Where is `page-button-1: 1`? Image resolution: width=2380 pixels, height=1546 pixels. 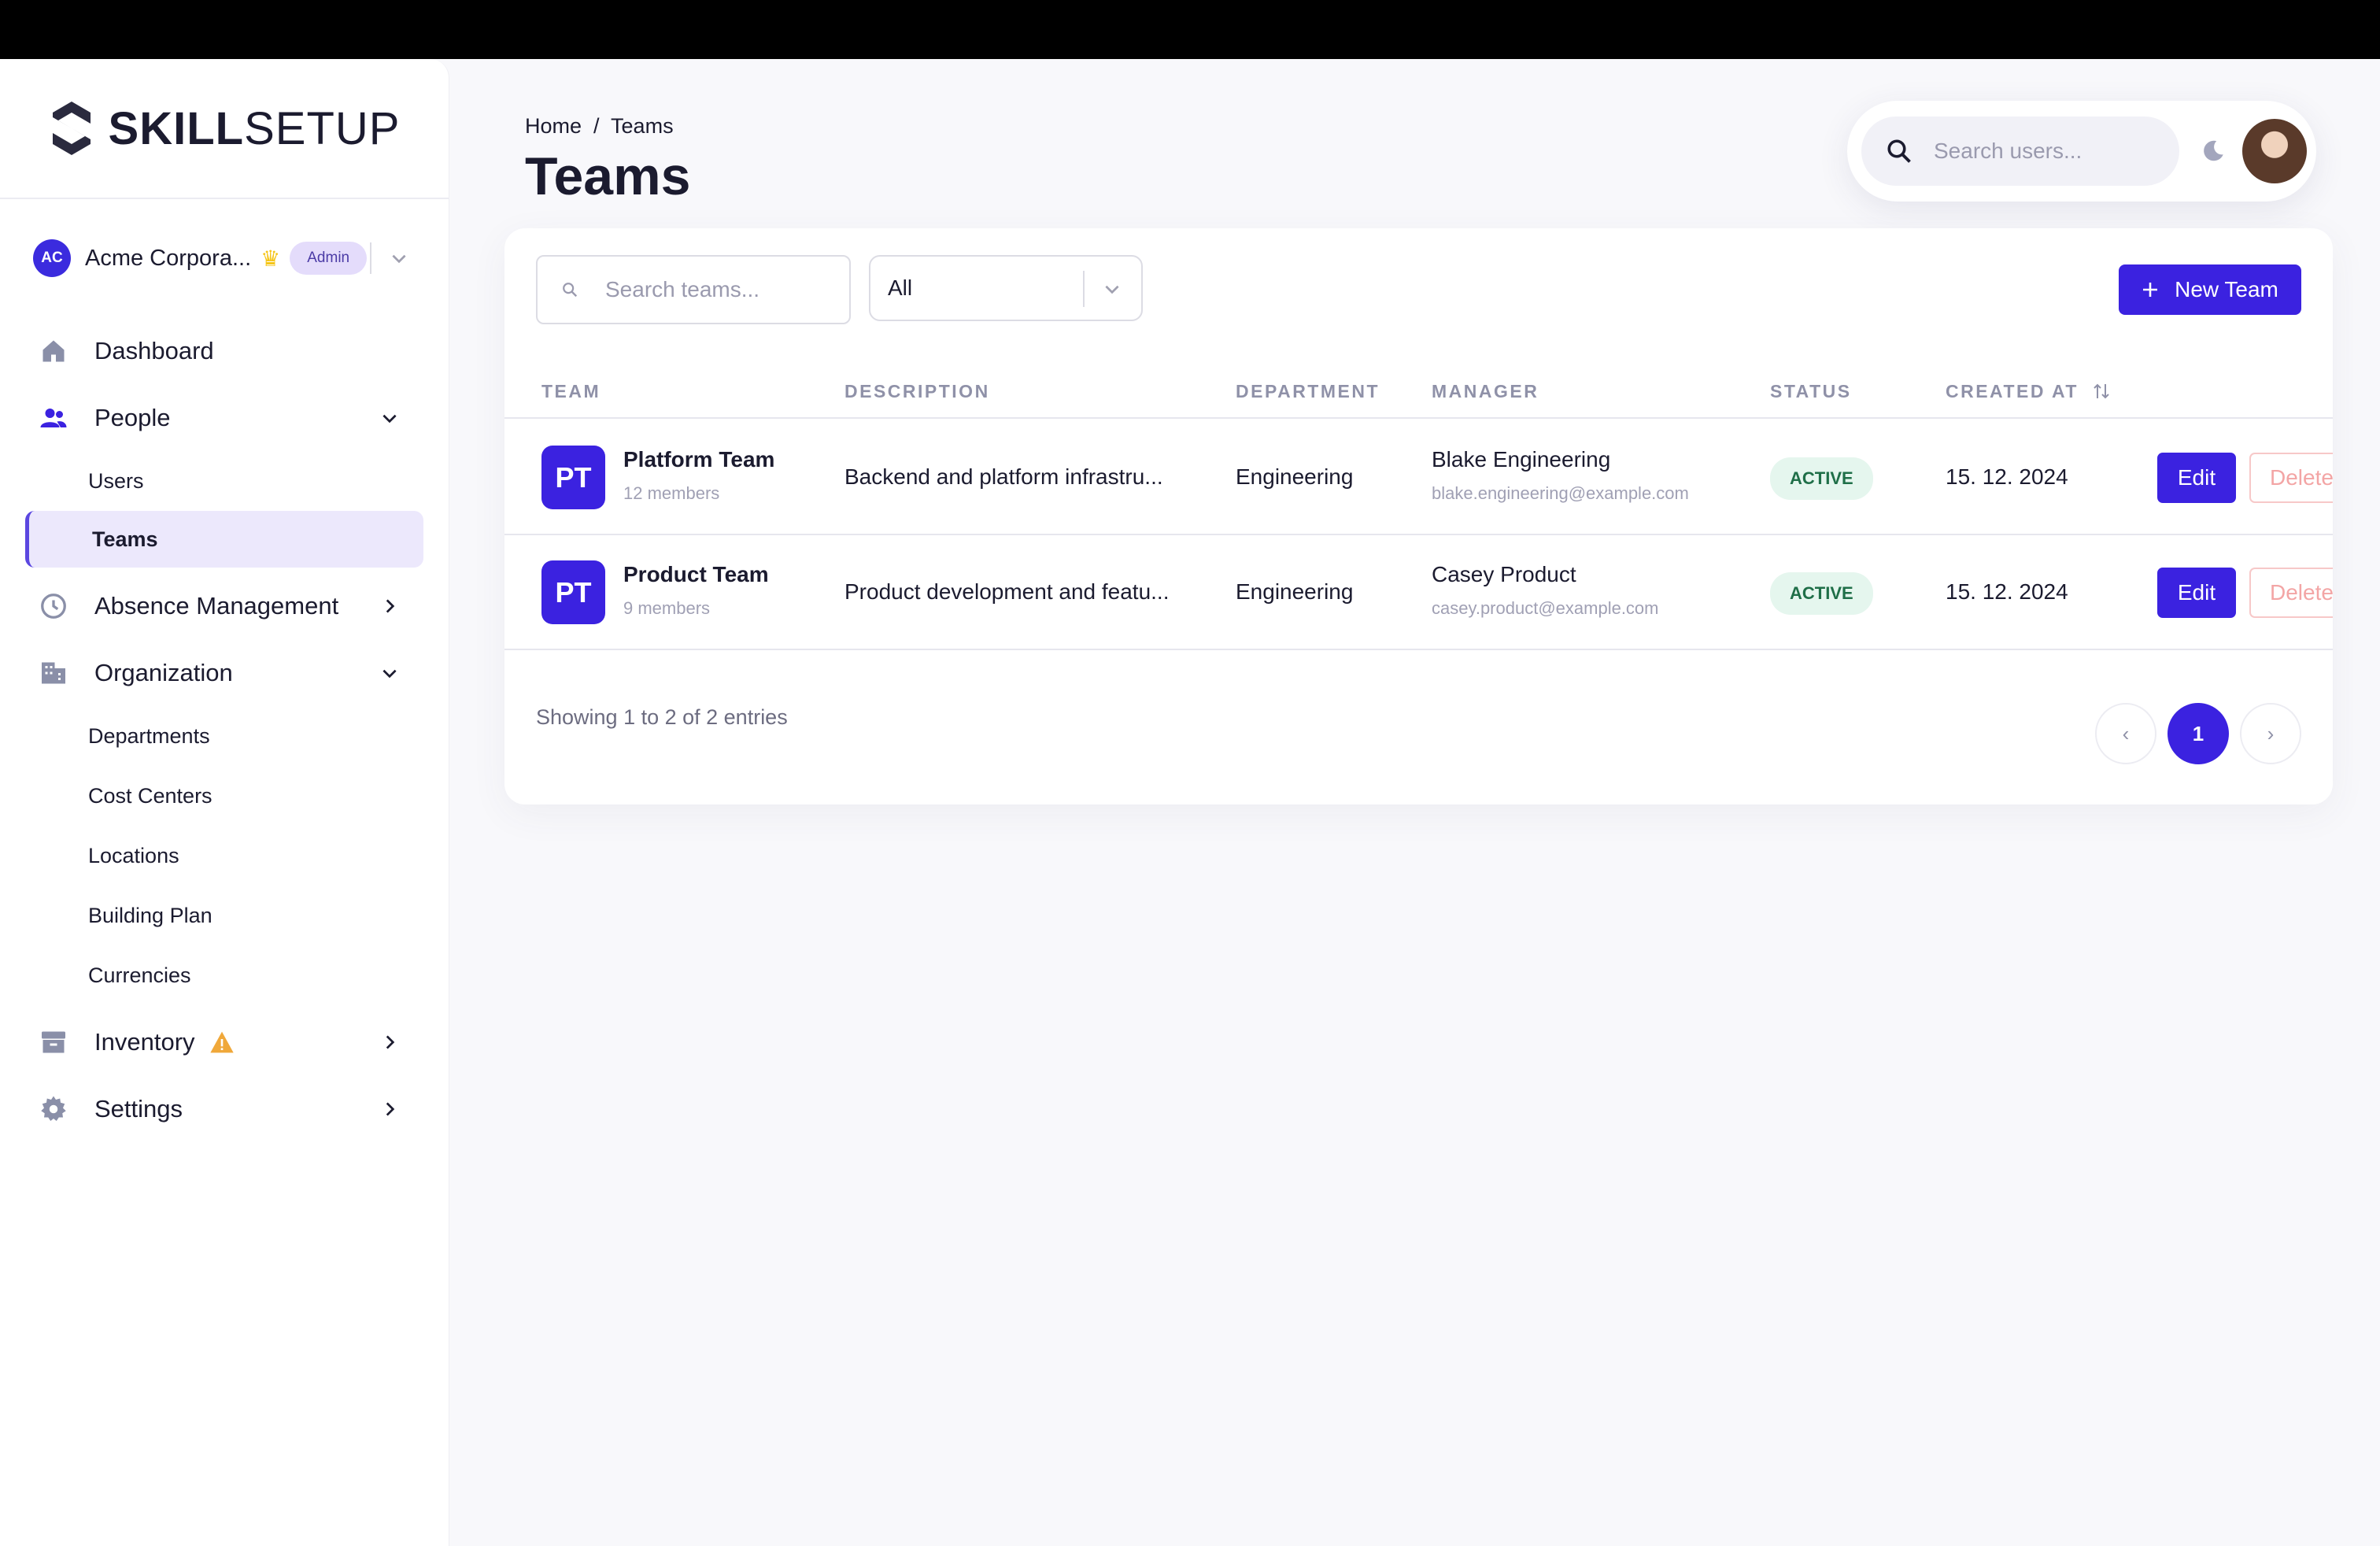 page-button-1: 1 is located at coordinates (2198, 733).